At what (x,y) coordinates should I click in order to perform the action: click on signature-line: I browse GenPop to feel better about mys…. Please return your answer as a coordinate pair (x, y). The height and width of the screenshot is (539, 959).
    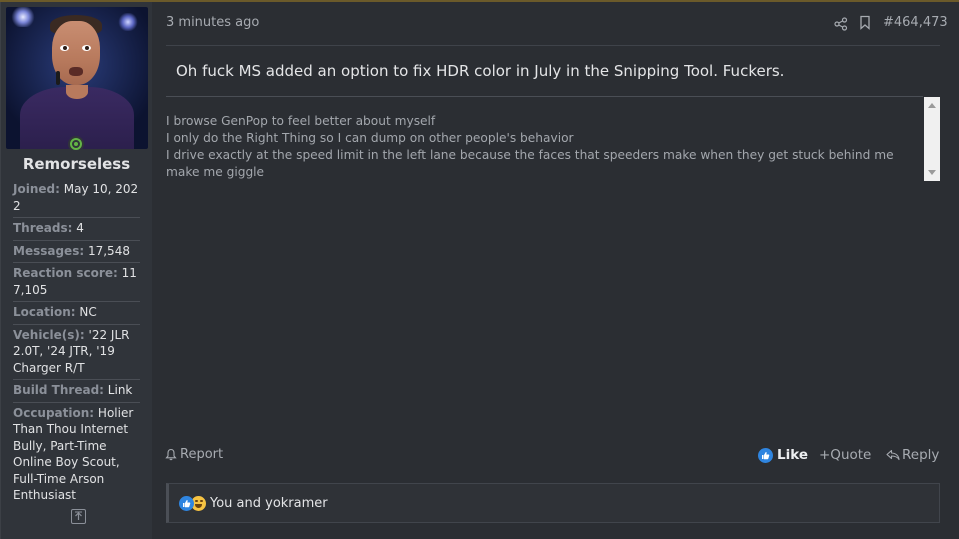
    Looking at the image, I should click on (301, 121).